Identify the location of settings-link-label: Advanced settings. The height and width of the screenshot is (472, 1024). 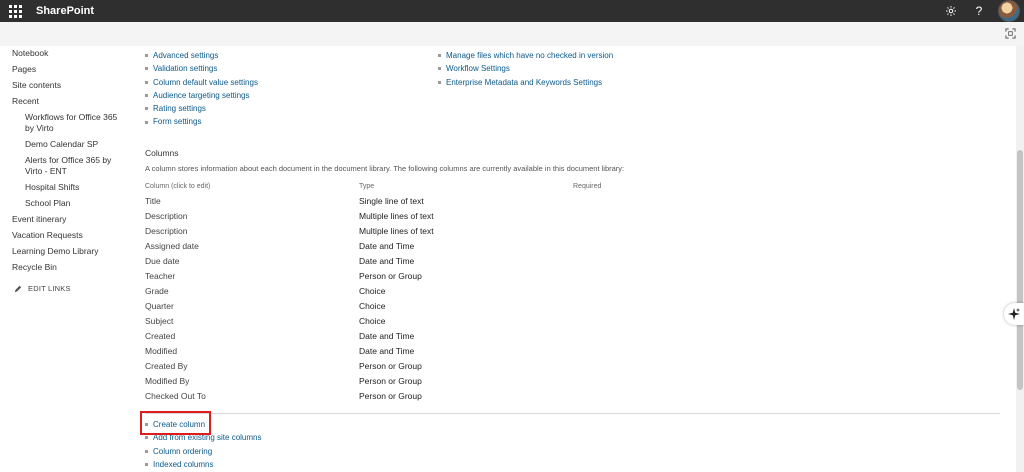
(186, 55).